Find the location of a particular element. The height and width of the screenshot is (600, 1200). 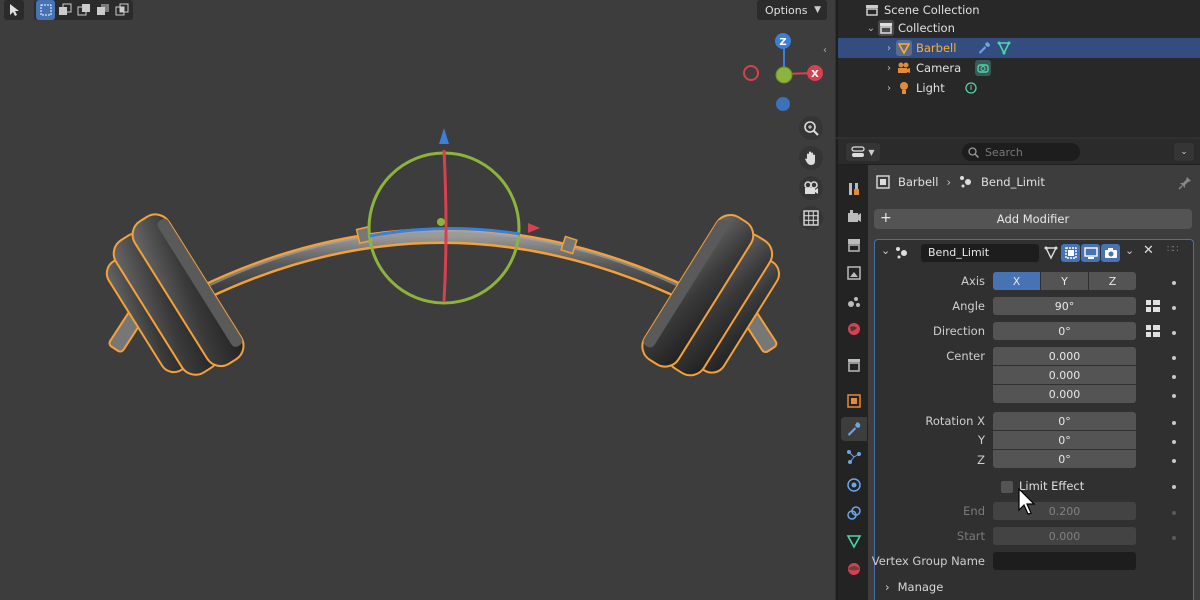

tab-collection is located at coordinates (854, 365).